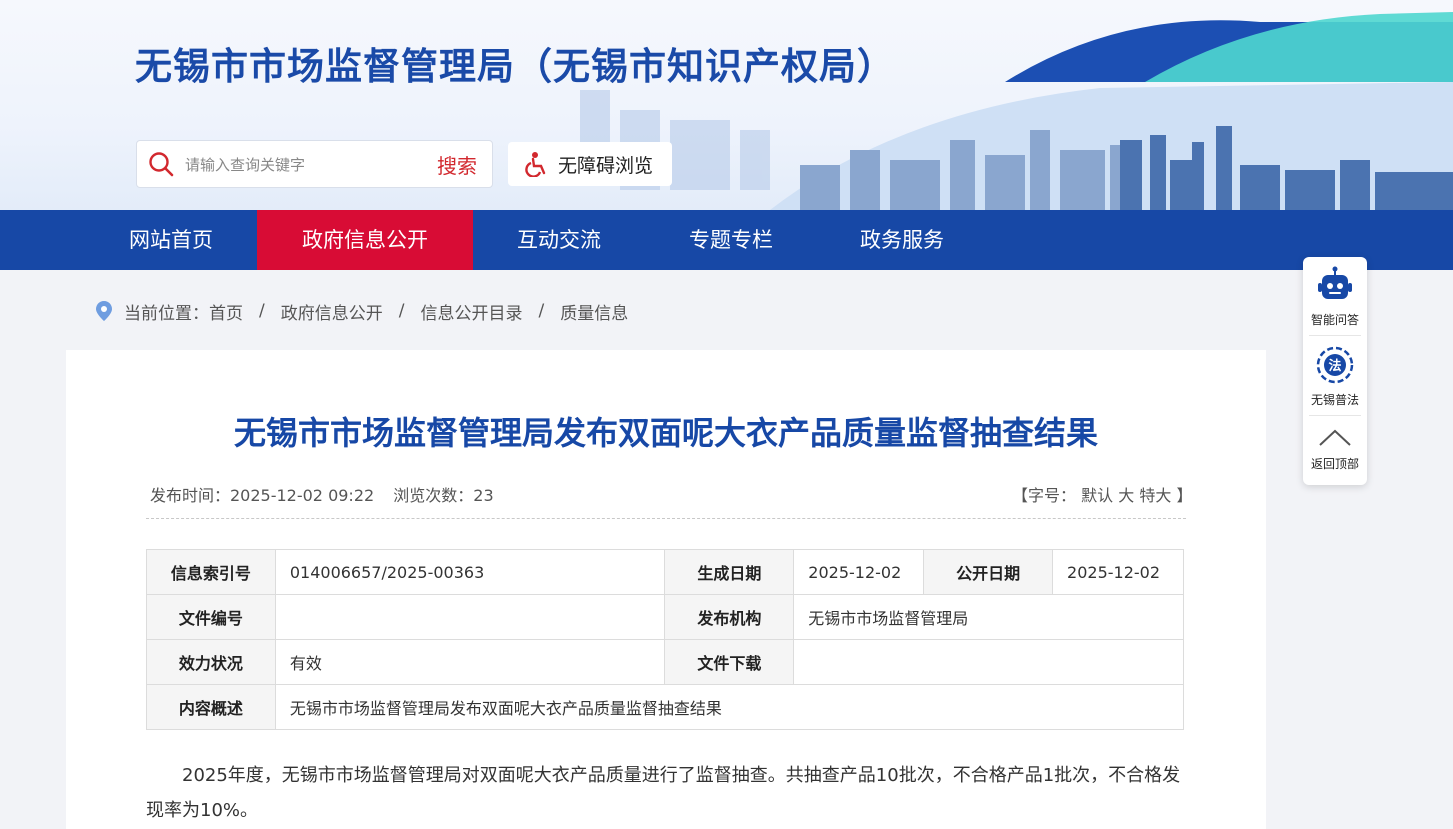  I want to click on breadcrumb-prefix: 当前位置：, so click(166, 313).